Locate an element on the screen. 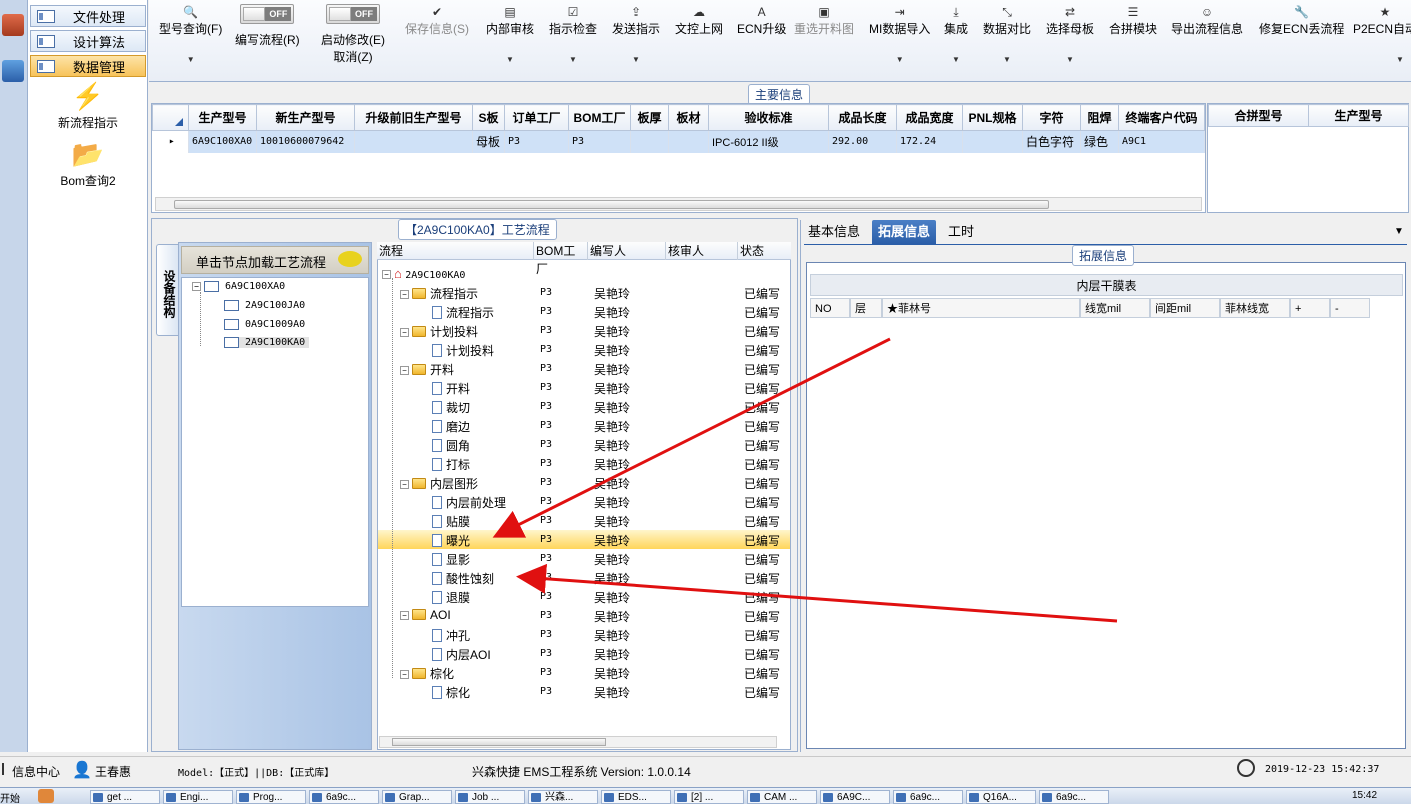 The height and width of the screenshot is (804, 1411). flow-row: − 内层图形 P3 吴艳玲 已编写 is located at coordinates (584, 482).